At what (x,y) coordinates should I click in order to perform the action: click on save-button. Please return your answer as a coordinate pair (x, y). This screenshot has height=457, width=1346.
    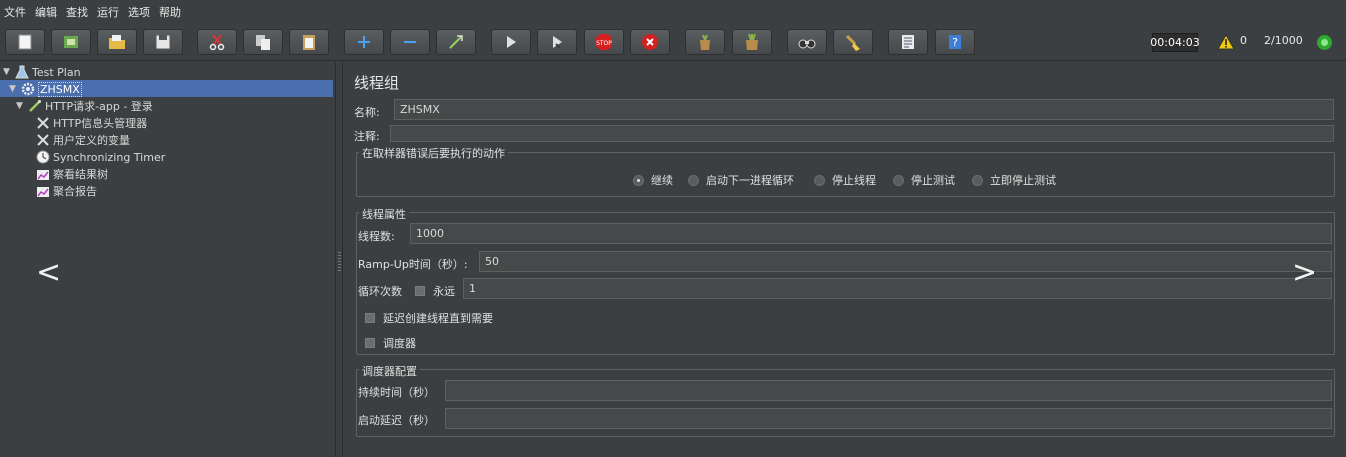
    Looking at the image, I should click on (163, 42).